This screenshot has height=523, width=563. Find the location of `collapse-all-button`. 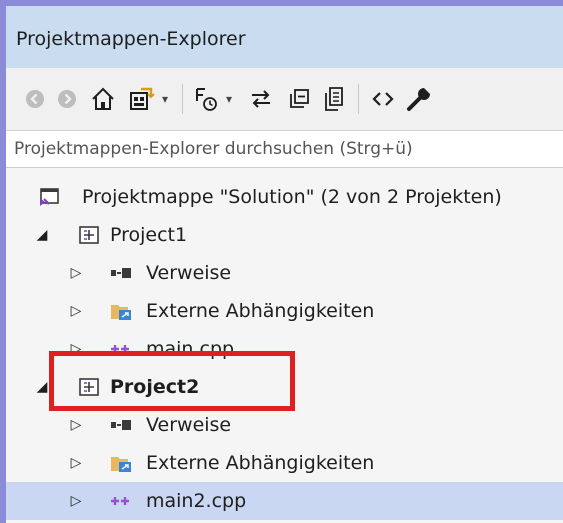

collapse-all-button is located at coordinates (299, 99).